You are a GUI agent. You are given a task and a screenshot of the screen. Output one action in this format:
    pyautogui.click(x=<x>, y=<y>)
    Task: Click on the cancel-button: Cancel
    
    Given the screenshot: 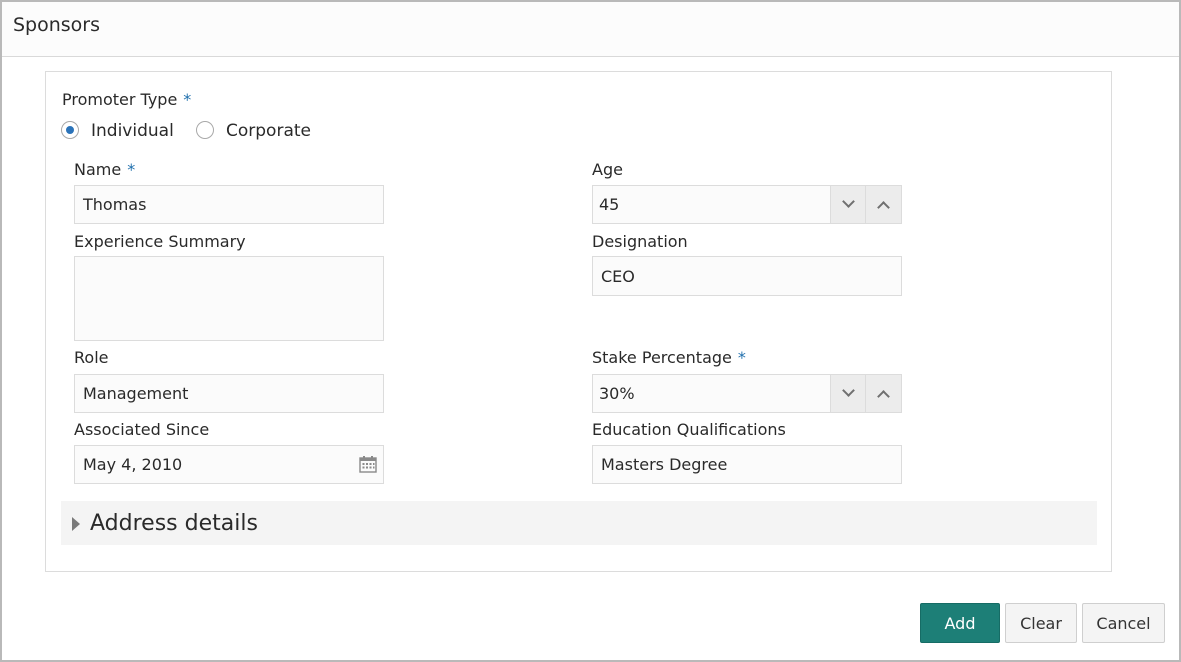 What is the action you would take?
    pyautogui.click(x=1123, y=623)
    